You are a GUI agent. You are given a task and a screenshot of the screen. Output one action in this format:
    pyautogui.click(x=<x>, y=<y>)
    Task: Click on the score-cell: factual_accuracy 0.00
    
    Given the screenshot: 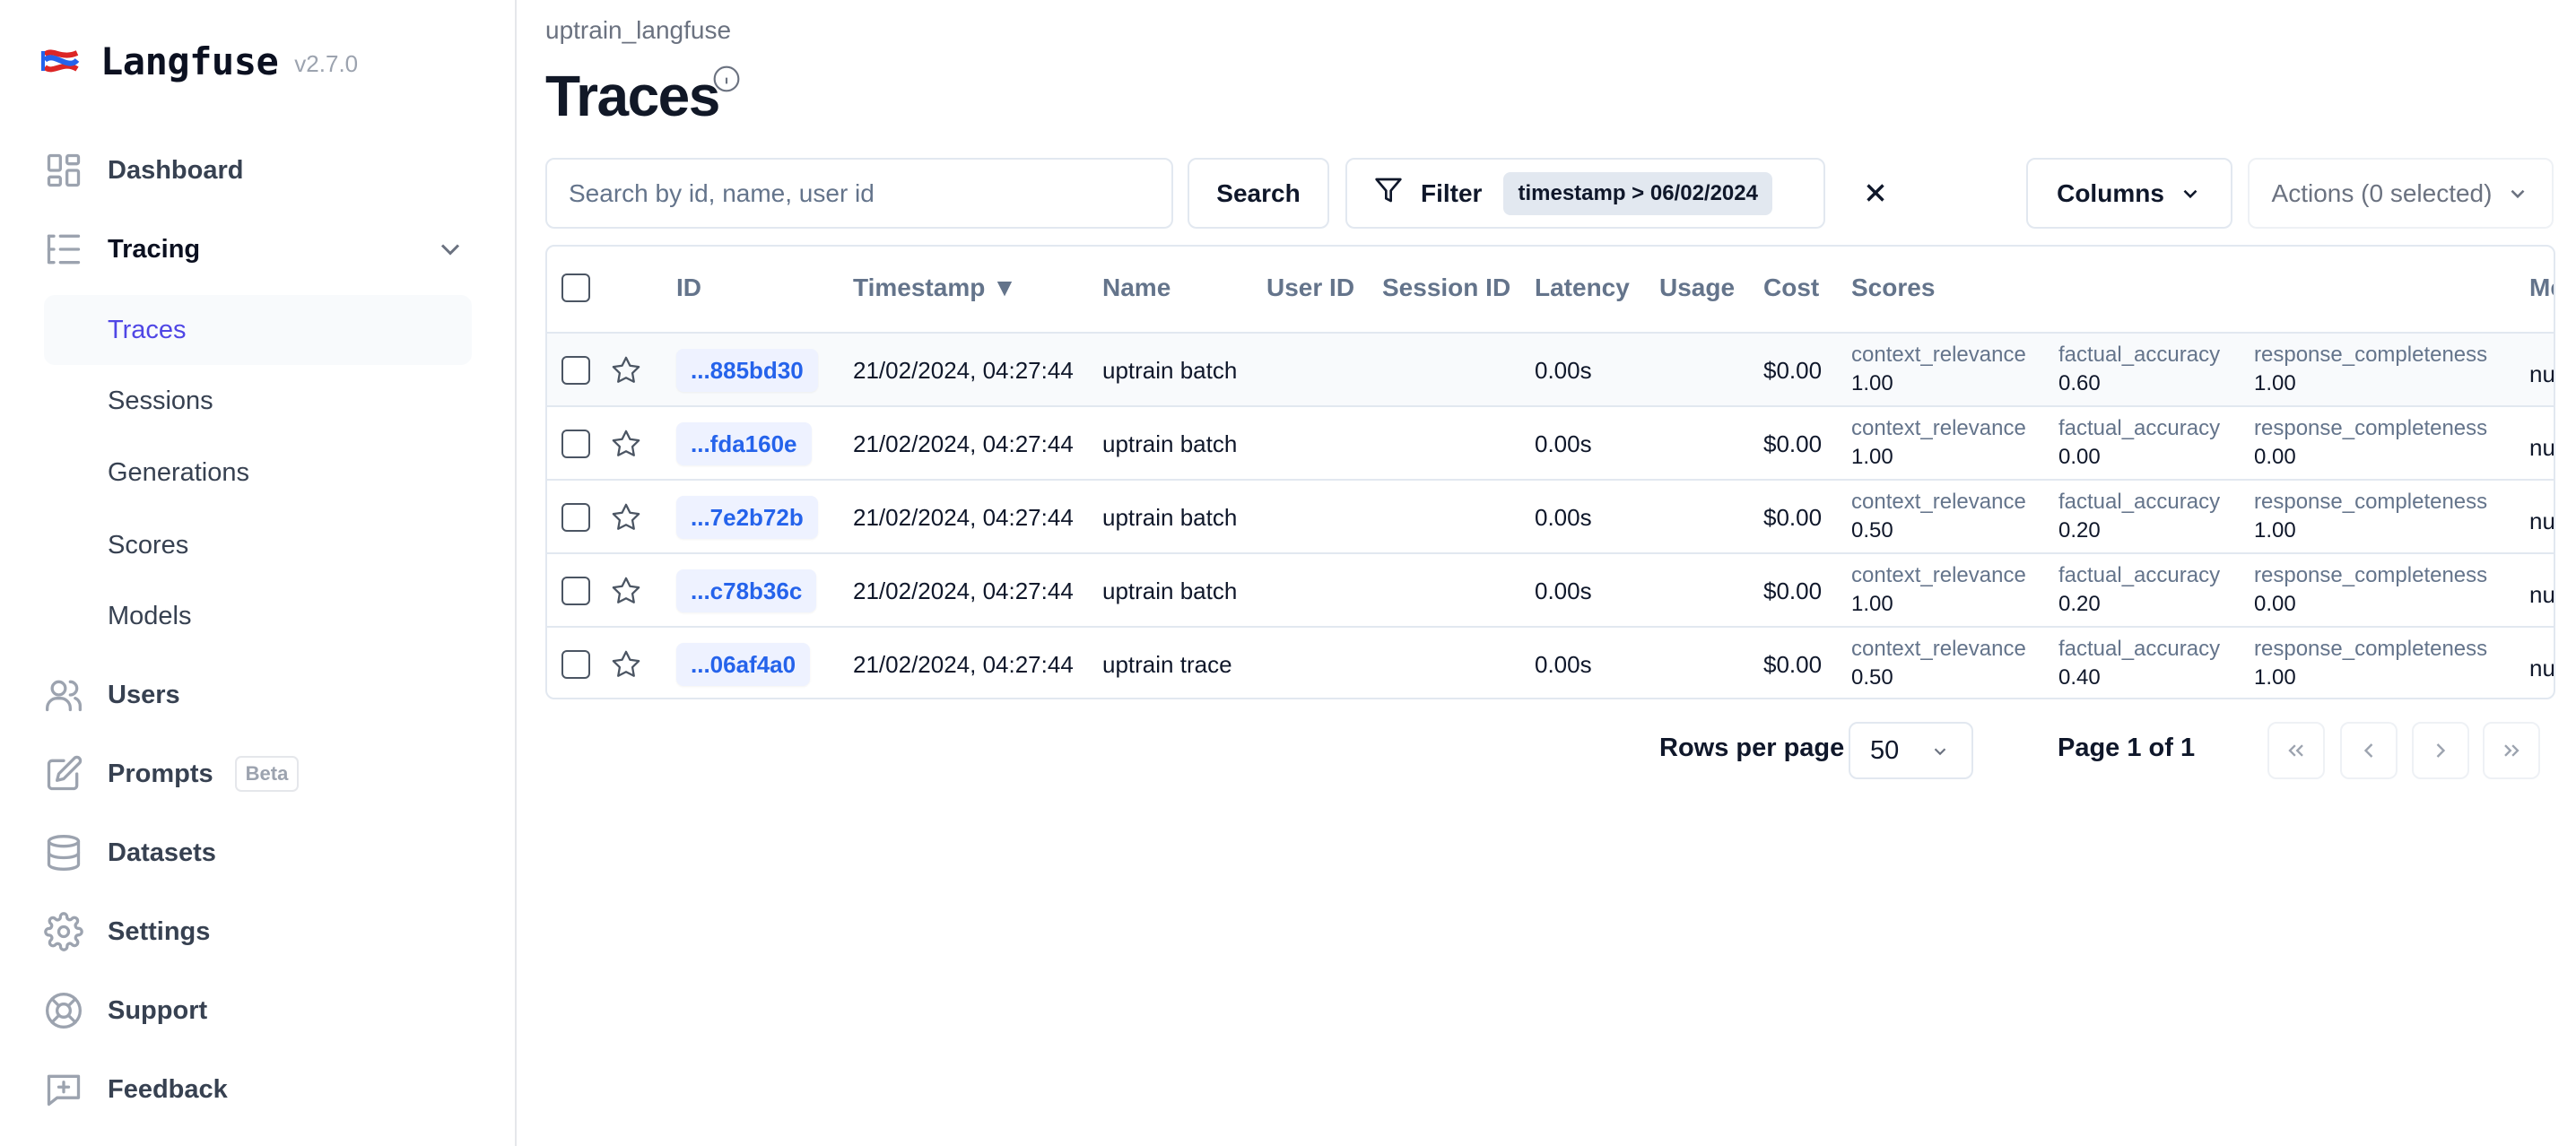 What is the action you would take?
    pyautogui.click(x=2139, y=443)
    